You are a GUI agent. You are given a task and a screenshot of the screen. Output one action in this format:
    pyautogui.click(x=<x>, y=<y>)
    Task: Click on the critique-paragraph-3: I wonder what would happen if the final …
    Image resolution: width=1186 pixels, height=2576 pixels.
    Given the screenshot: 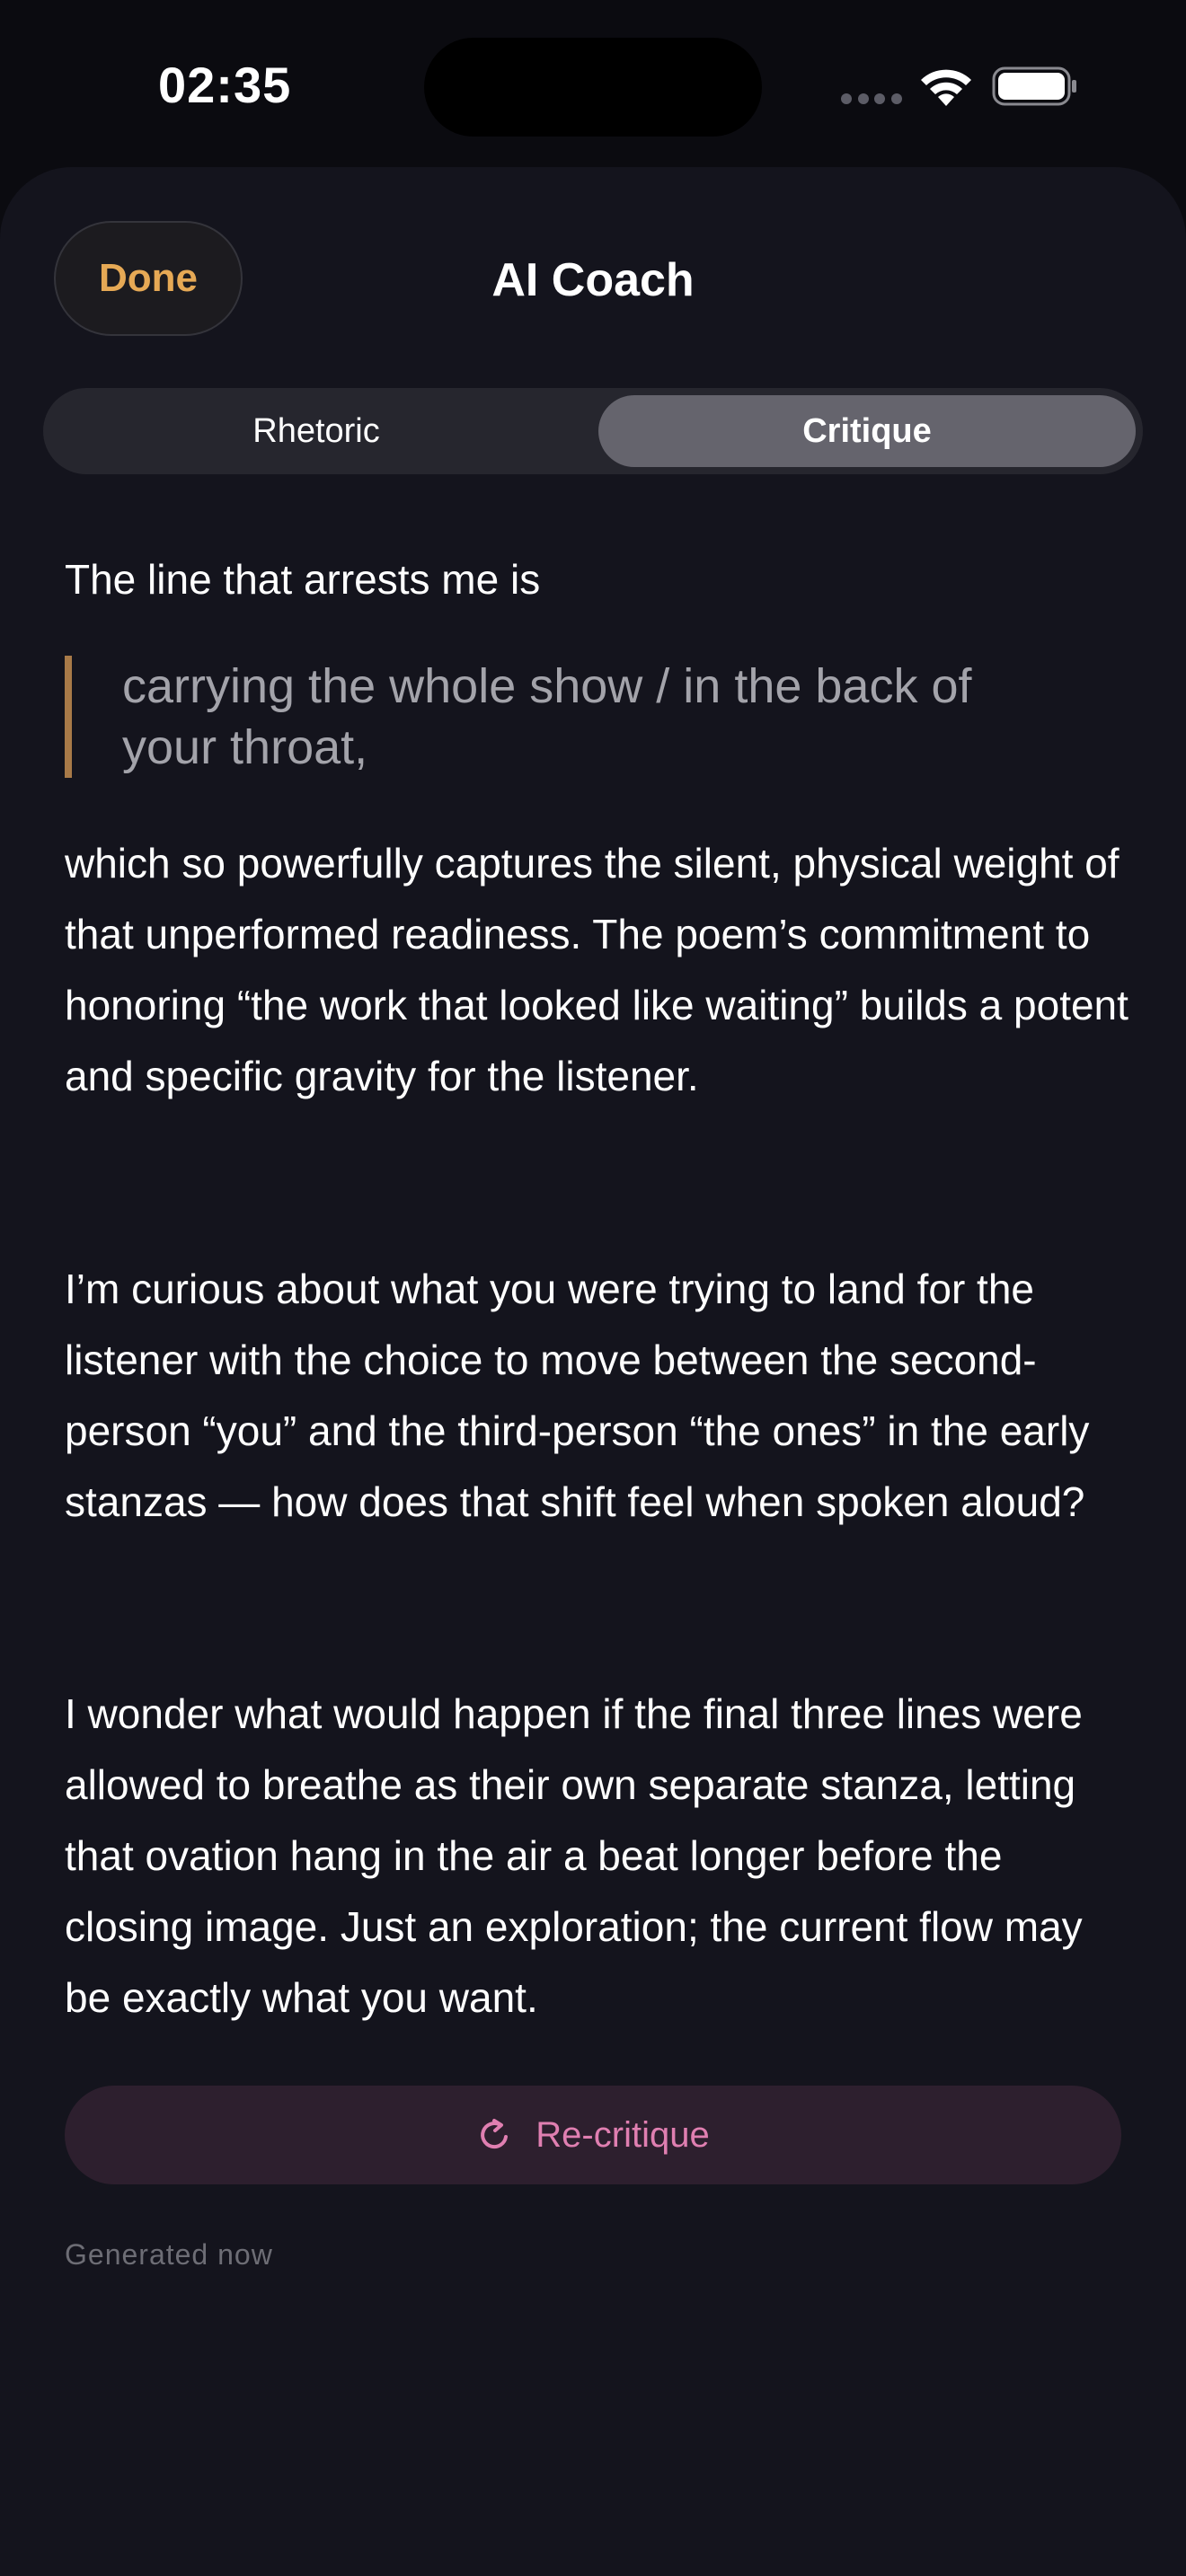 What is the action you would take?
    pyautogui.click(x=574, y=1855)
    